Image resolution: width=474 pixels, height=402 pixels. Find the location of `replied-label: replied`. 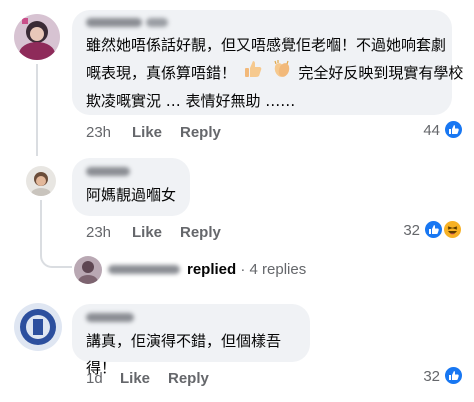

replied-label: replied is located at coordinates (212, 269).